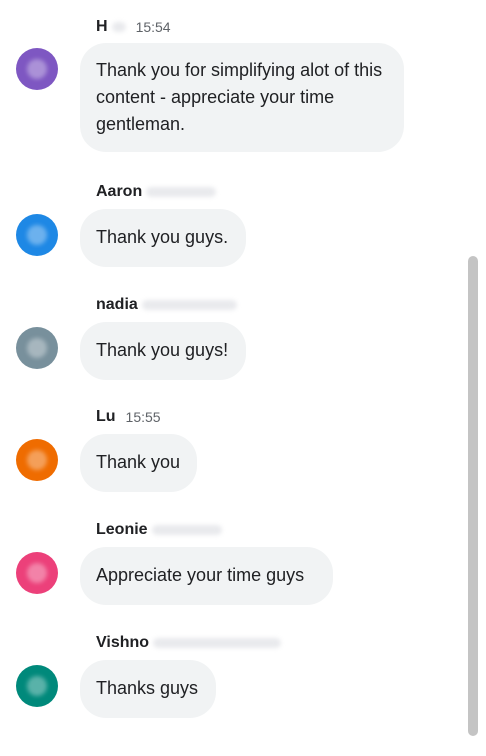 This screenshot has width=486, height=756. I want to click on message-header: Vishno, so click(189, 643).